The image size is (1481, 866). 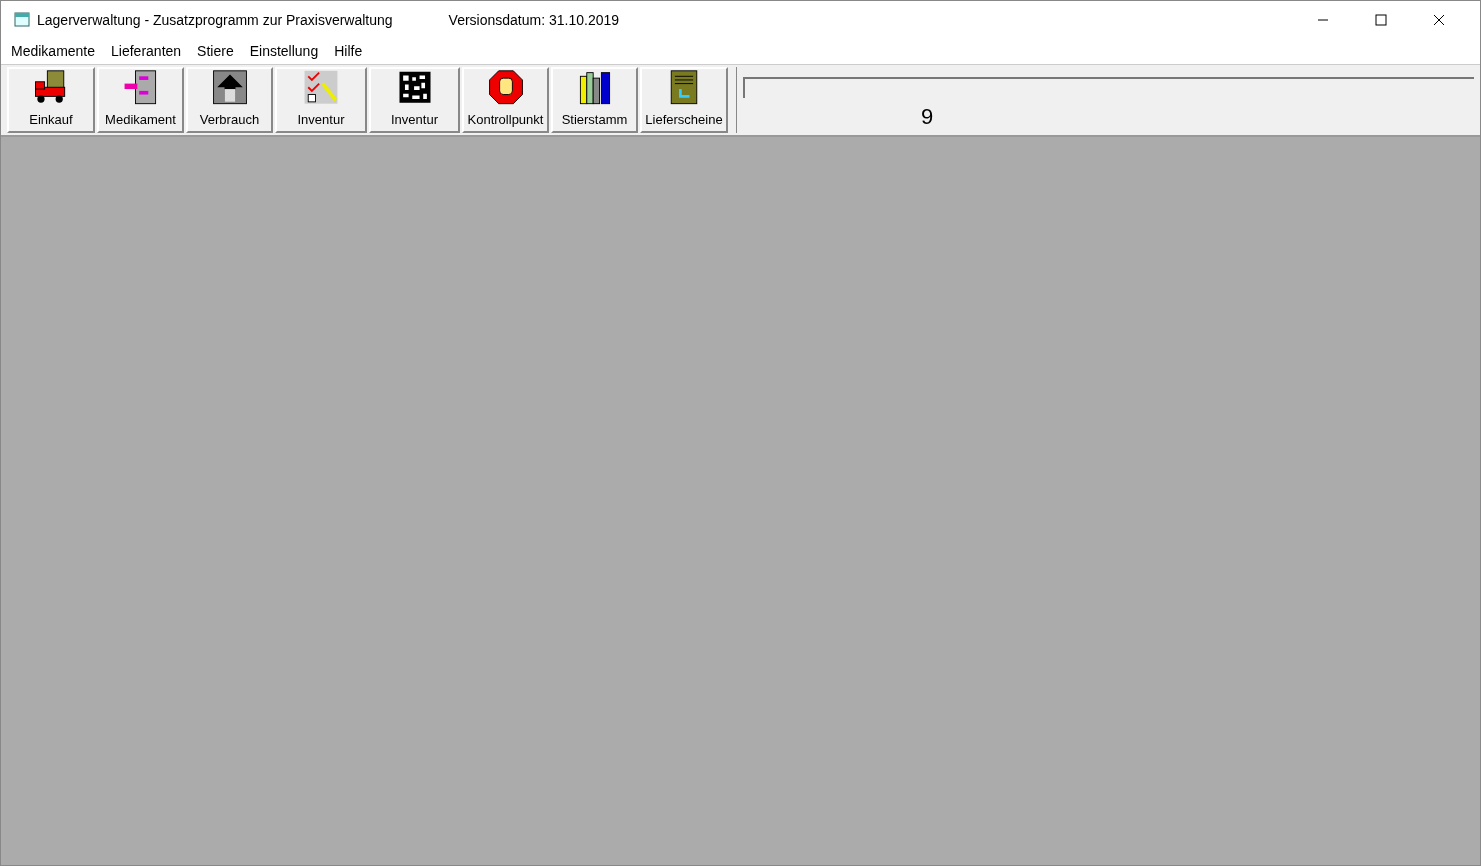 What do you see at coordinates (229, 100) in the screenshot?
I see `toolbar-button: Verbrauch` at bounding box center [229, 100].